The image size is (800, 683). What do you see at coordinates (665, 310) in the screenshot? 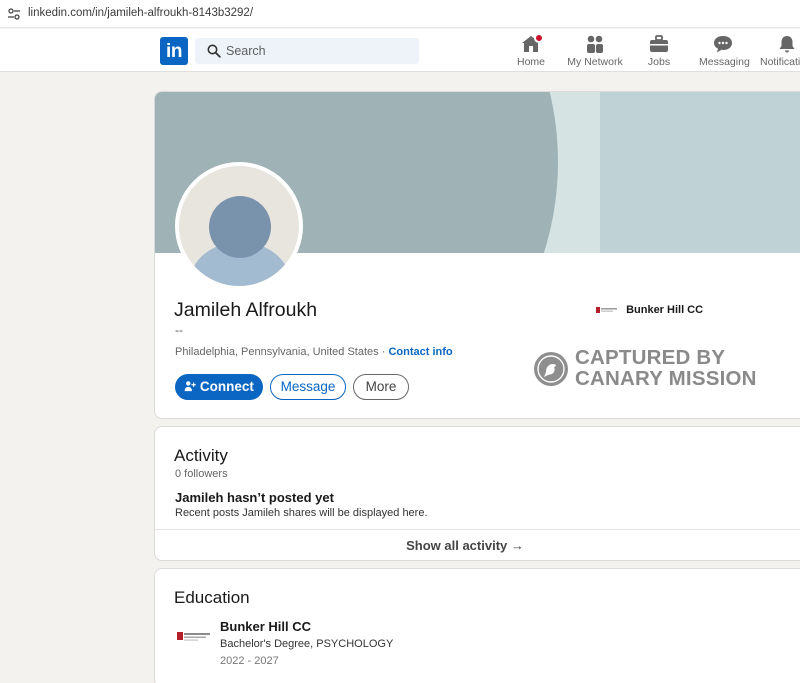
I see `top-education-school: Bunker Hill CC` at bounding box center [665, 310].